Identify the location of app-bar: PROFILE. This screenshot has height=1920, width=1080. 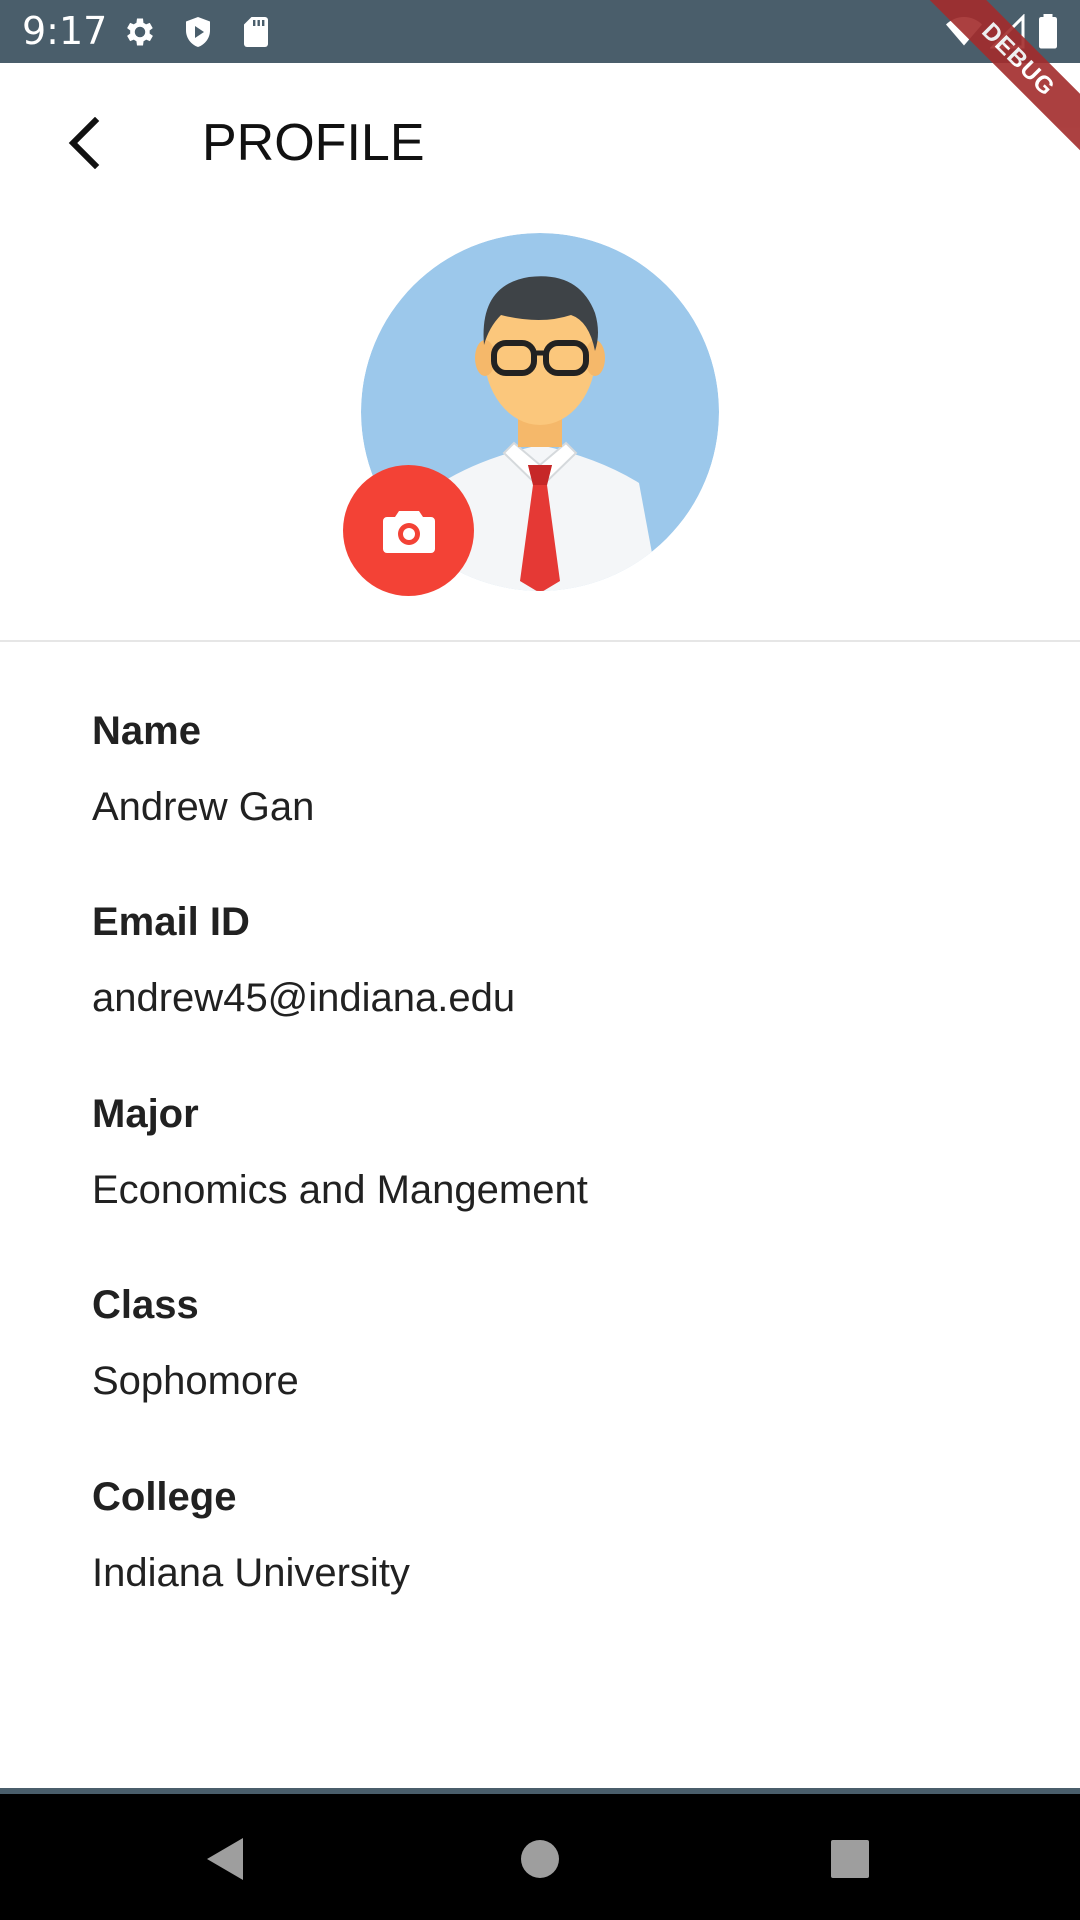
(540, 144).